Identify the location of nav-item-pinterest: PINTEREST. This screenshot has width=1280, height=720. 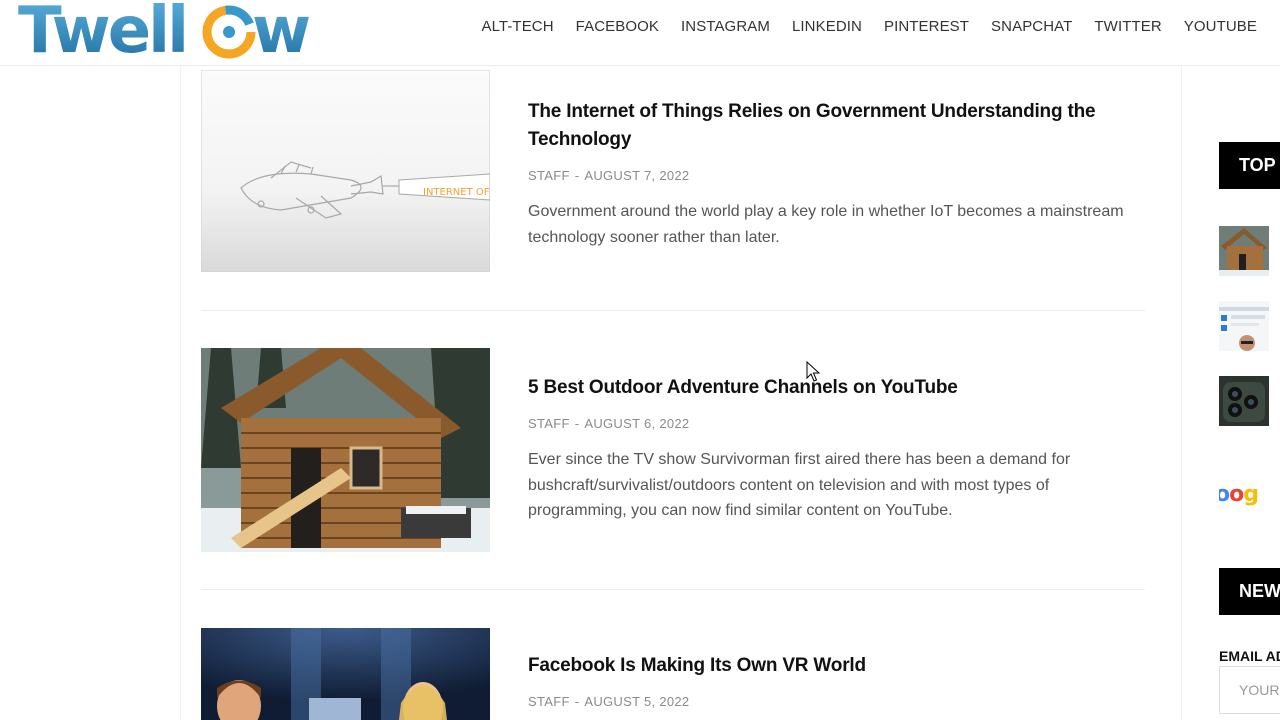
(926, 26).